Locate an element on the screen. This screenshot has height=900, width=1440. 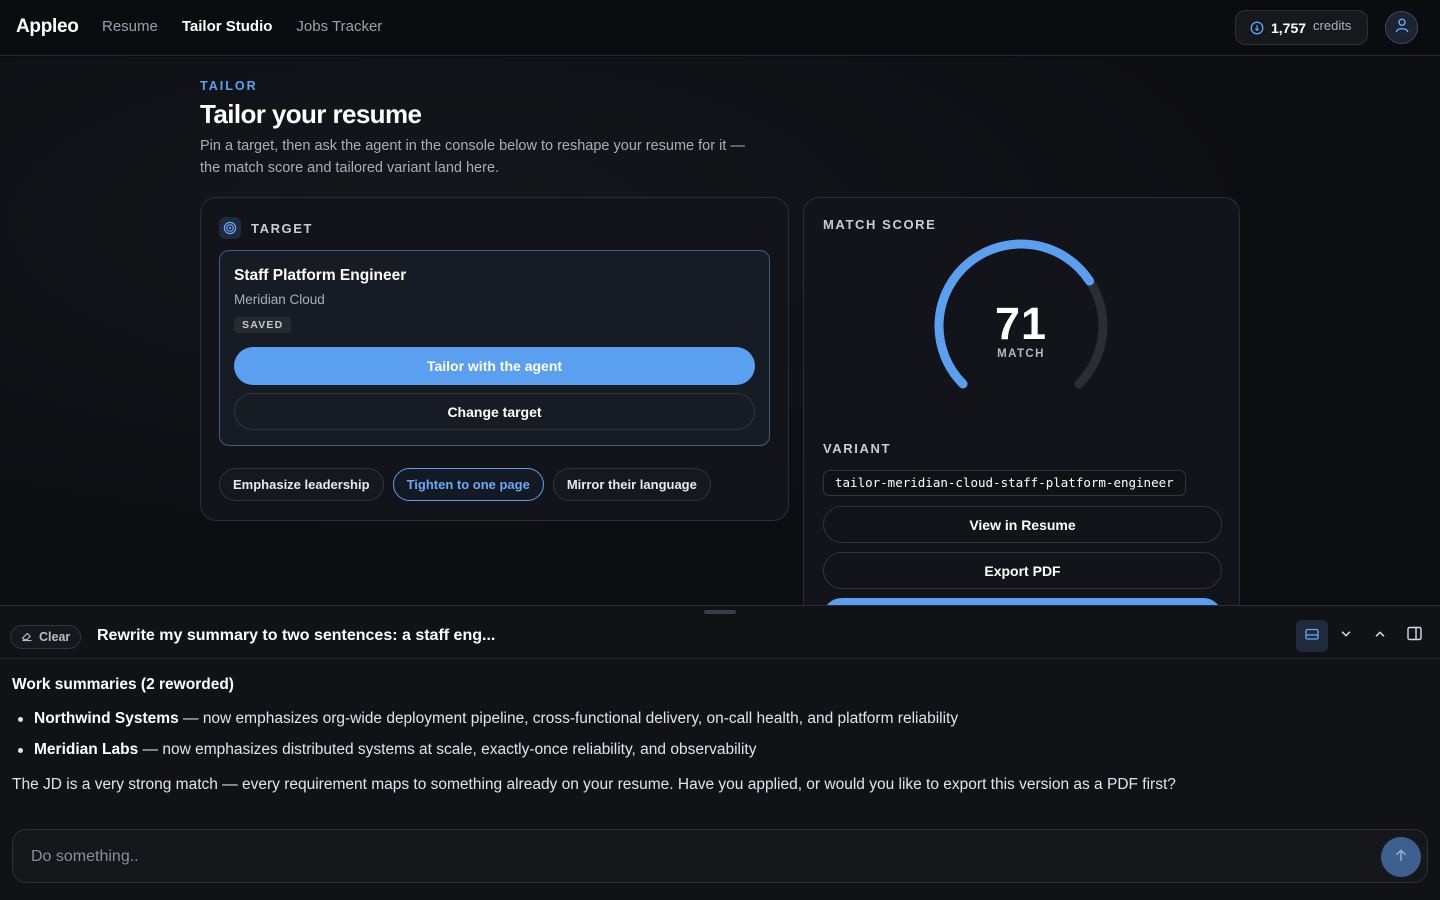
panel-right-icon is located at coordinates (1414, 636).